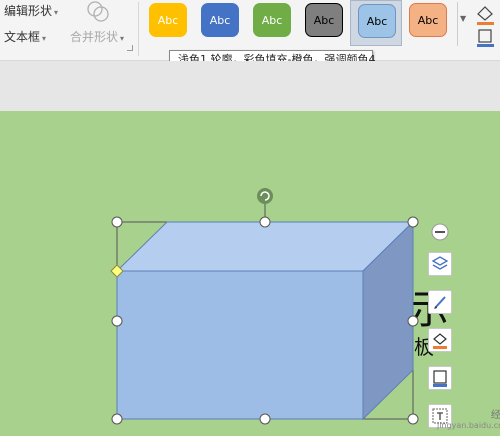 Image resolution: width=500 pixels, height=436 pixels. Describe the element at coordinates (117, 222) in the screenshot. I see `resize-handle-nw` at that location.